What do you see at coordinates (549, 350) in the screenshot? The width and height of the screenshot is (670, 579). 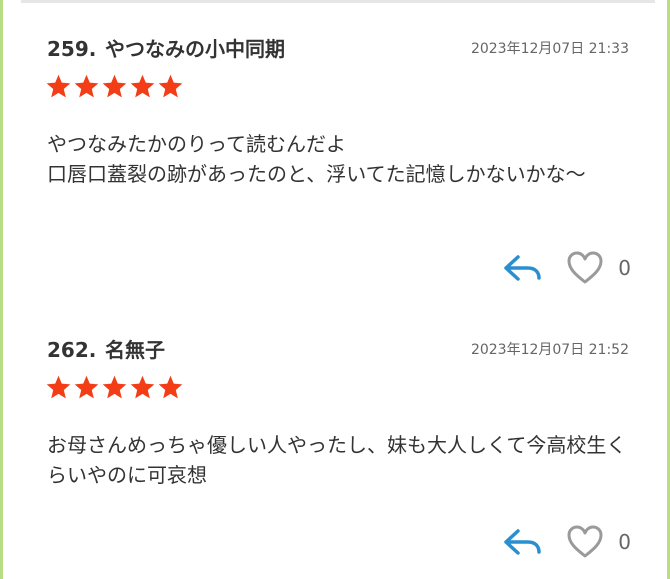 I see `comment-date: 2023年12月07日 21:52` at bounding box center [549, 350].